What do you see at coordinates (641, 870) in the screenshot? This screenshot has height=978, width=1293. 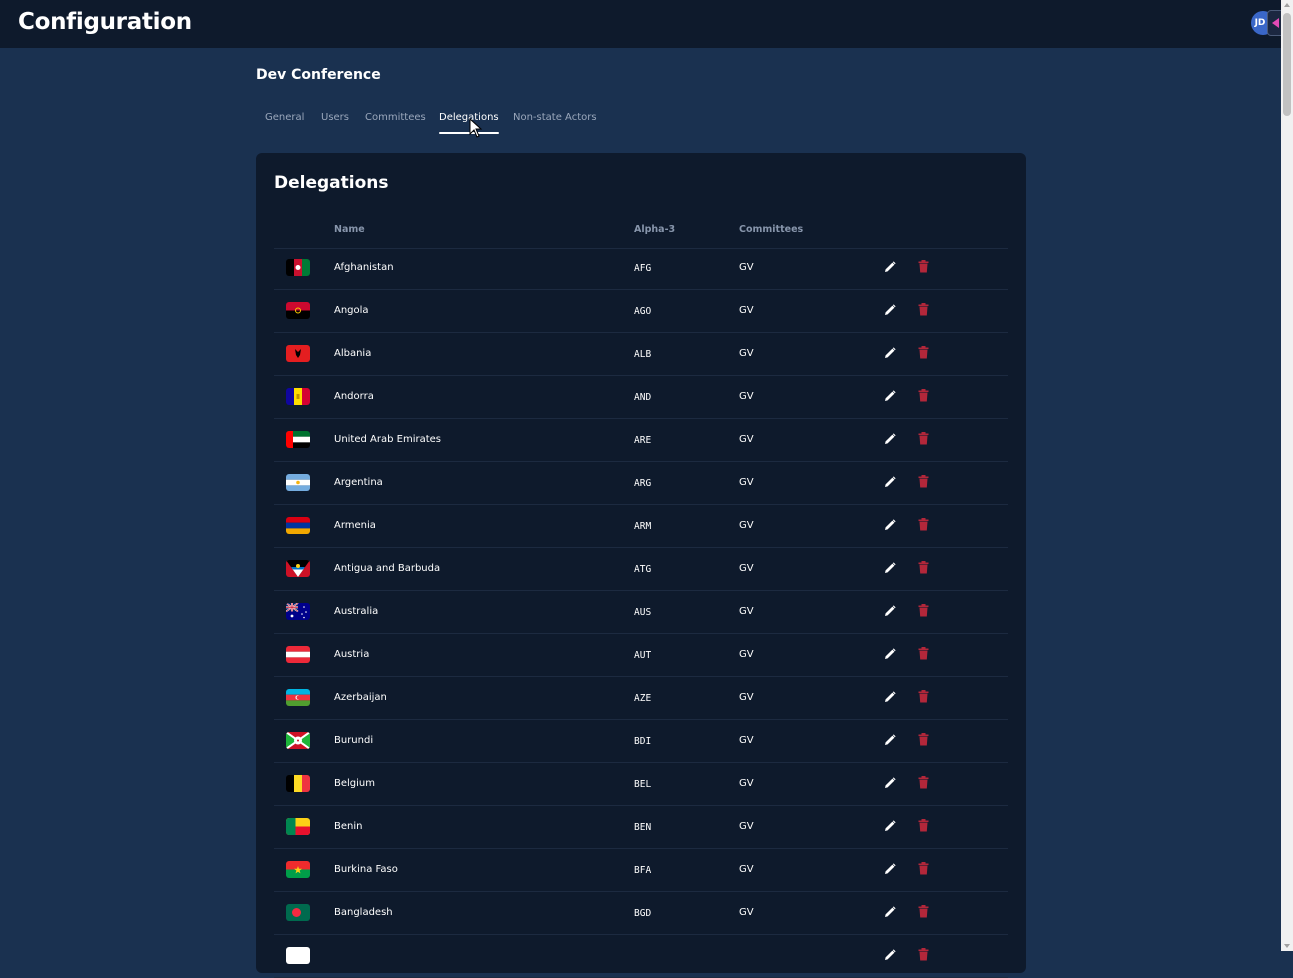 I see `table-row: Burkina Faso BFA GV` at bounding box center [641, 870].